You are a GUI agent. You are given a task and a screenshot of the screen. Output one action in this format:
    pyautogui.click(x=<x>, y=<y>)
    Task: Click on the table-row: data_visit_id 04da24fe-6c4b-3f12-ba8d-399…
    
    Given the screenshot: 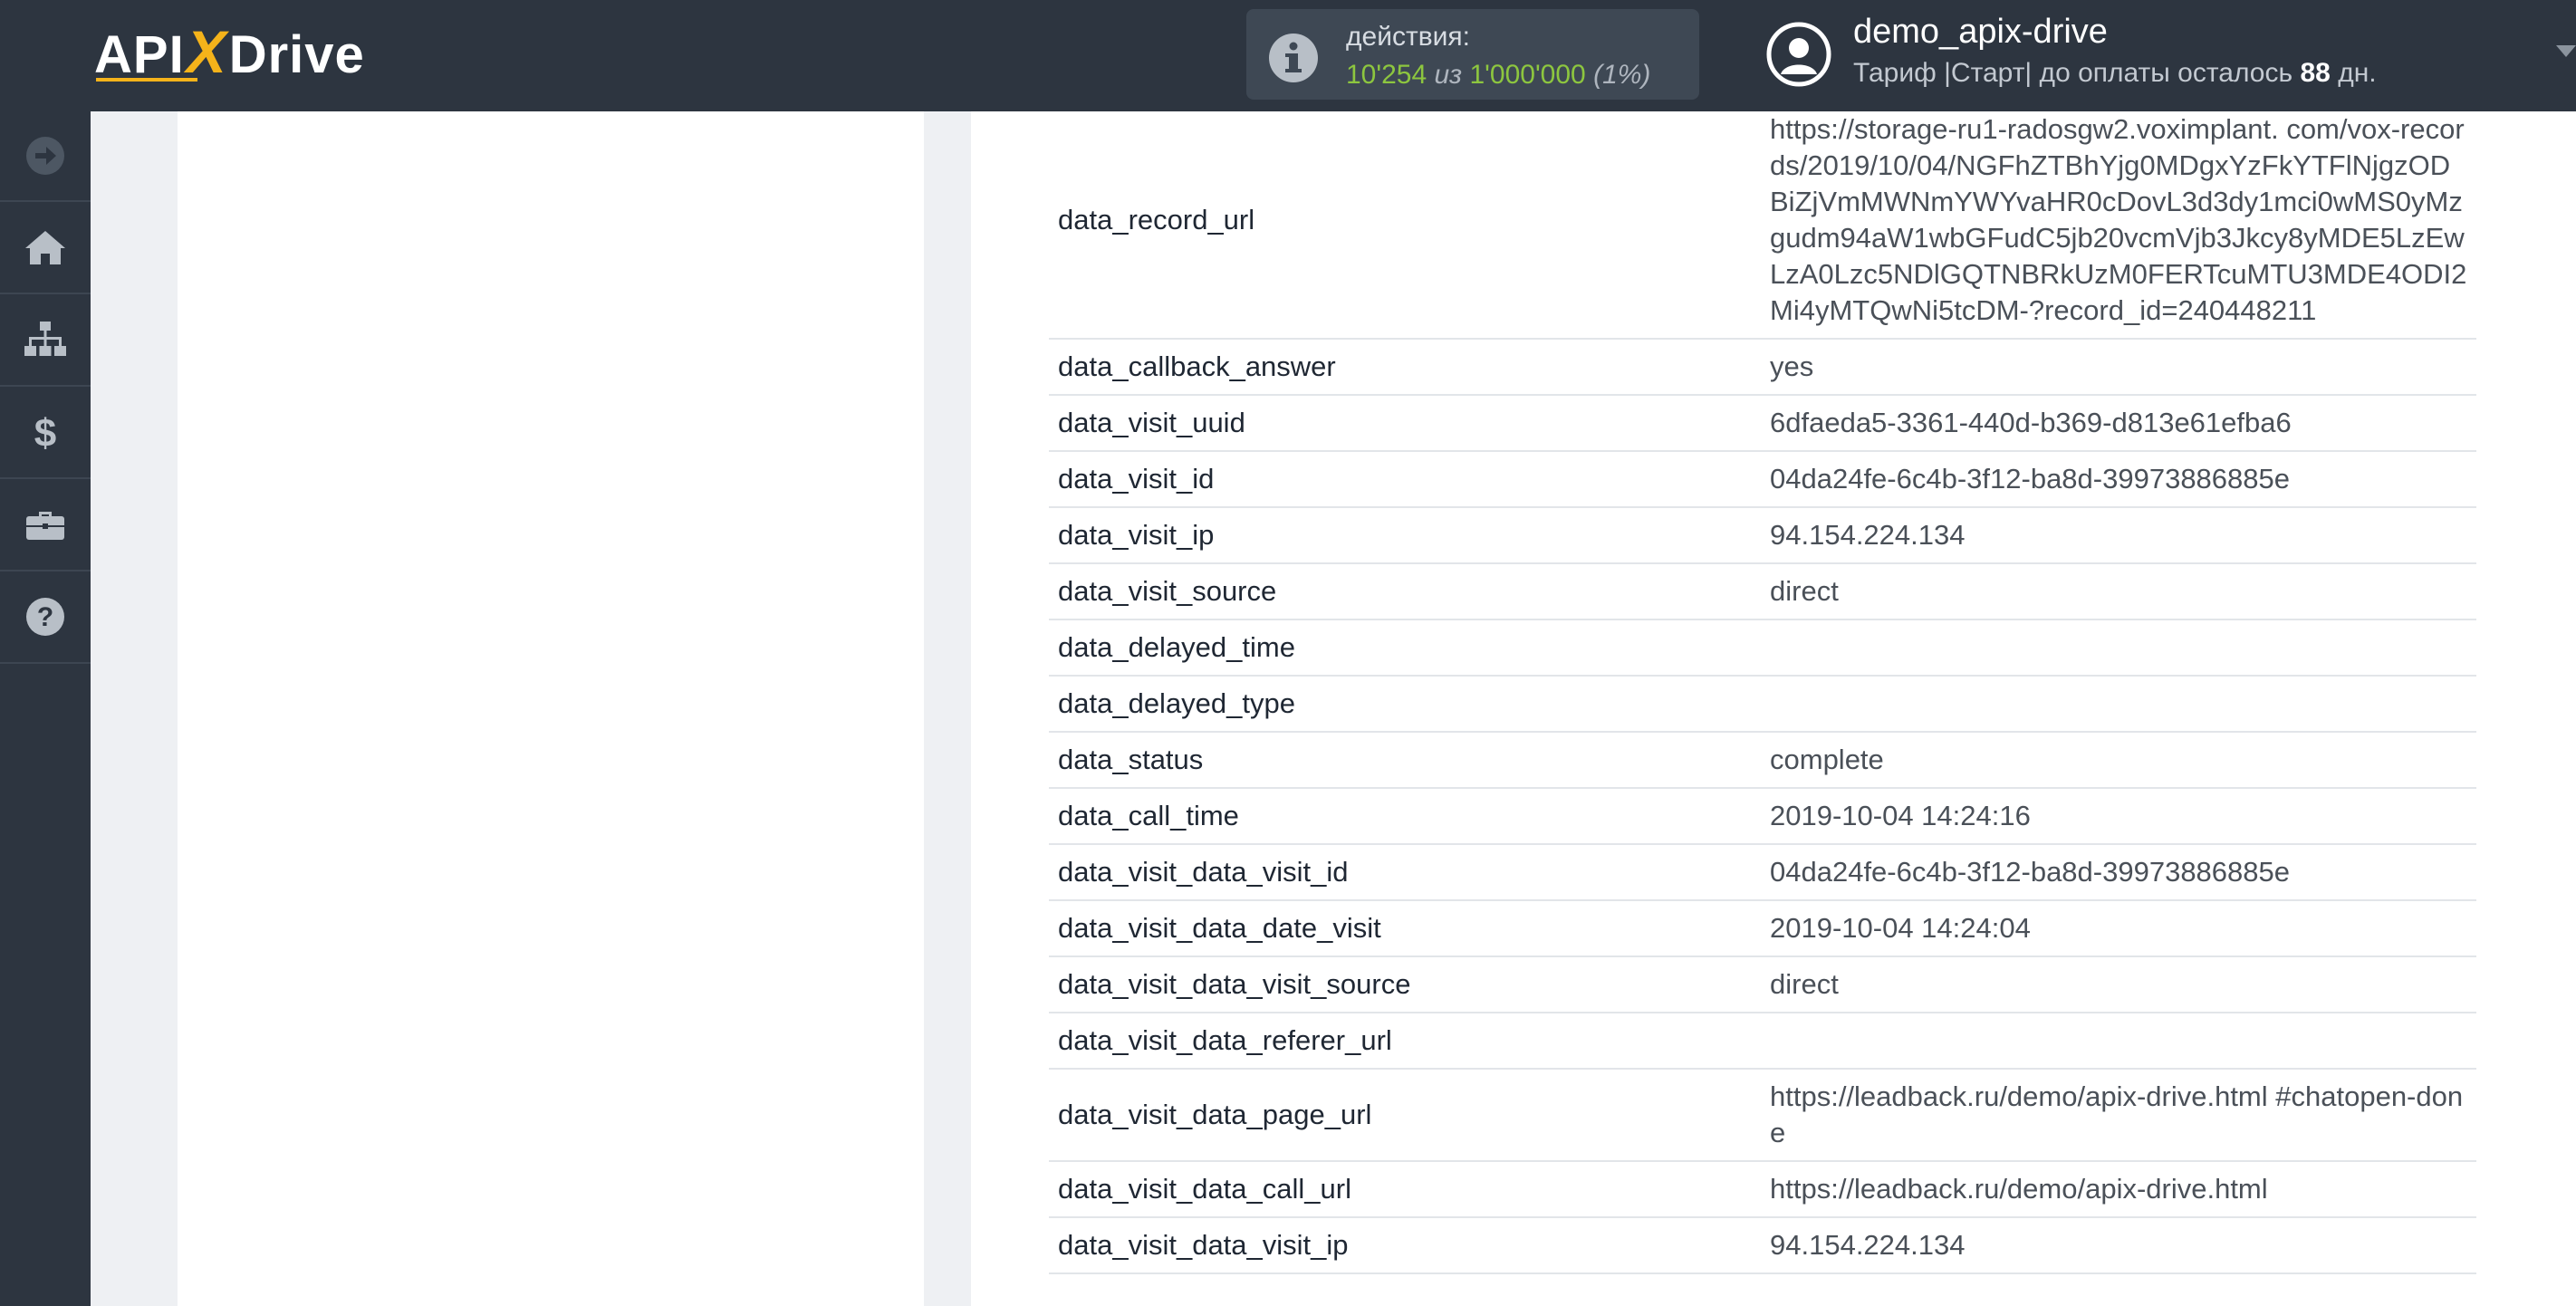 What is the action you would take?
    pyautogui.click(x=1762, y=480)
    